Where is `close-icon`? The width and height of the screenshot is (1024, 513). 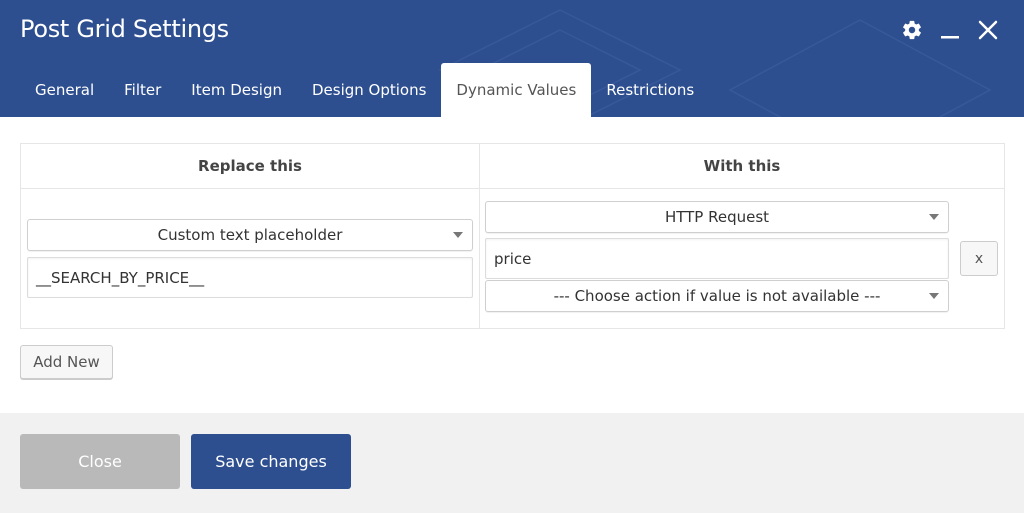
close-icon is located at coordinates (988, 30).